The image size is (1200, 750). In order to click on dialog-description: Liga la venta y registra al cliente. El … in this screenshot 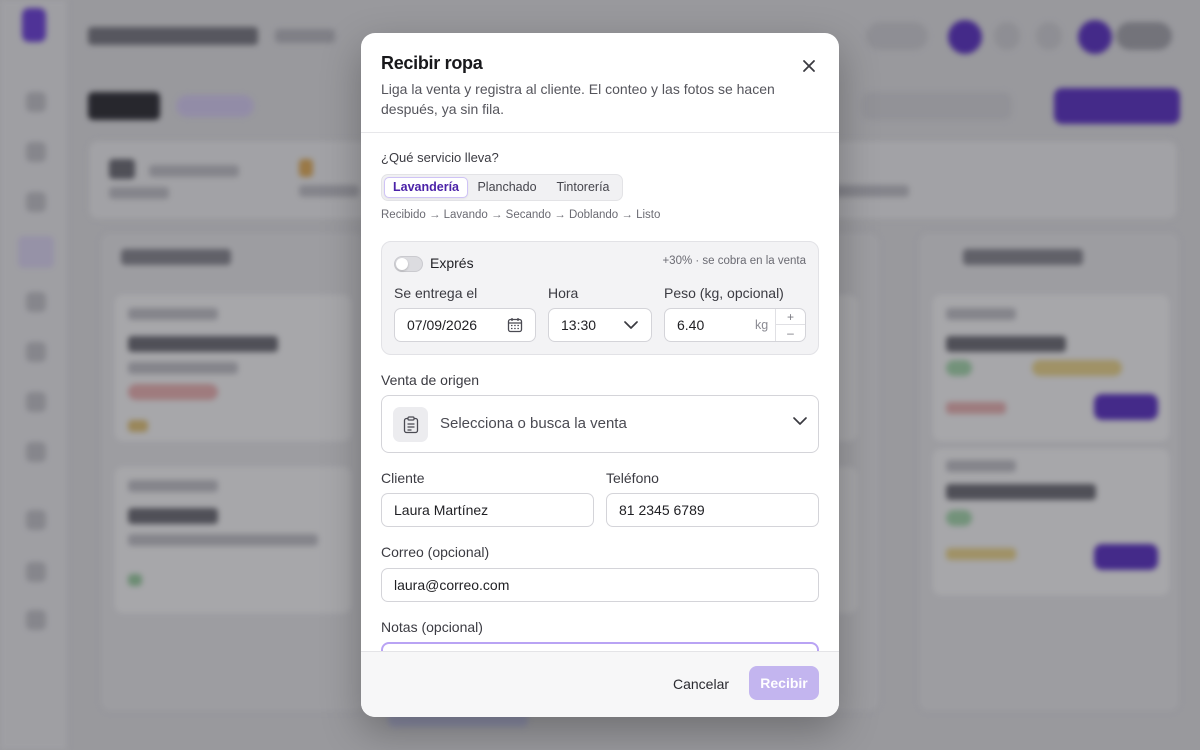, I will do `click(578, 99)`.